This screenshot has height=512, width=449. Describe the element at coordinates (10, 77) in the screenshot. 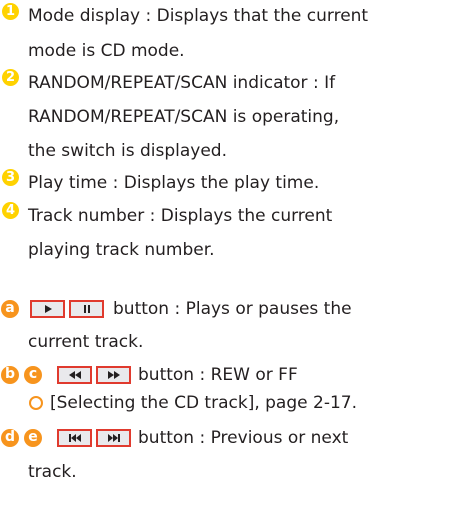

I see `badge-2: 2` at that location.